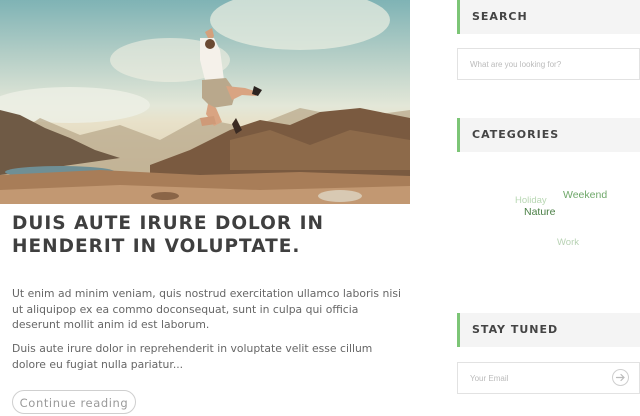  I want to click on newsletter-submit-button, so click(620, 377).